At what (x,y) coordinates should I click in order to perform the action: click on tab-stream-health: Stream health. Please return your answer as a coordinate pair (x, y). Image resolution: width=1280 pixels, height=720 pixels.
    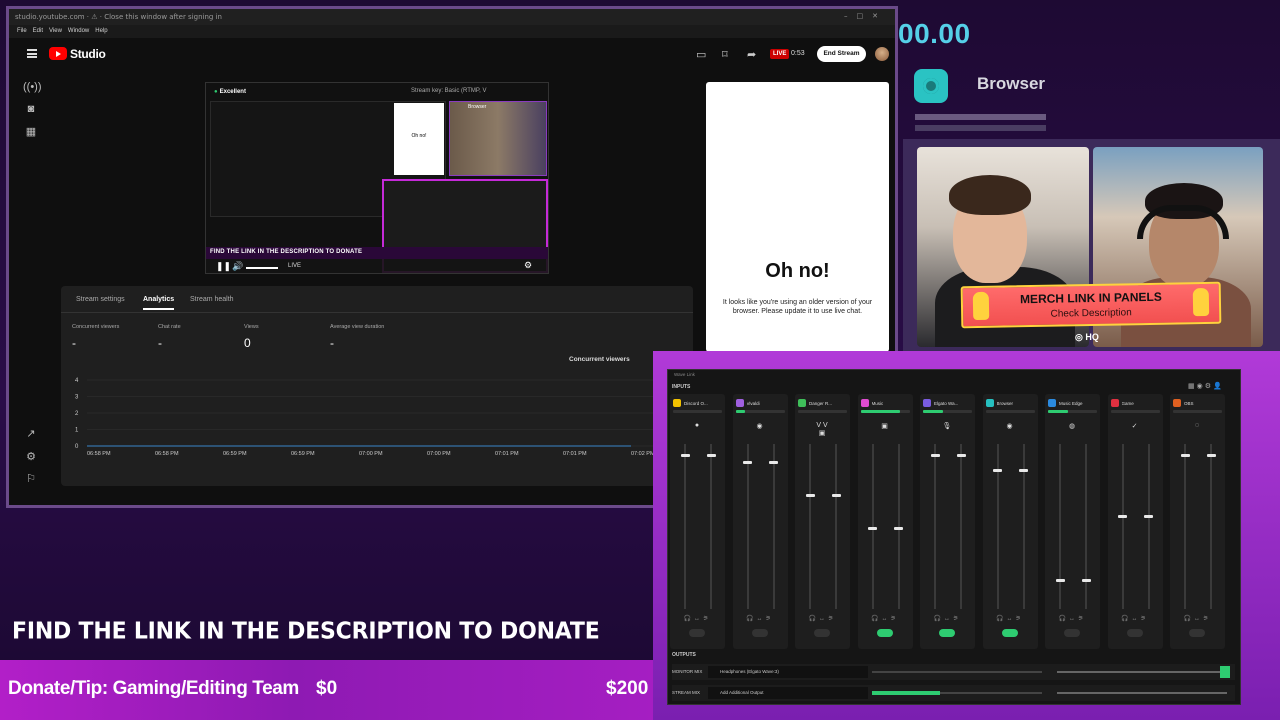
    Looking at the image, I should click on (212, 299).